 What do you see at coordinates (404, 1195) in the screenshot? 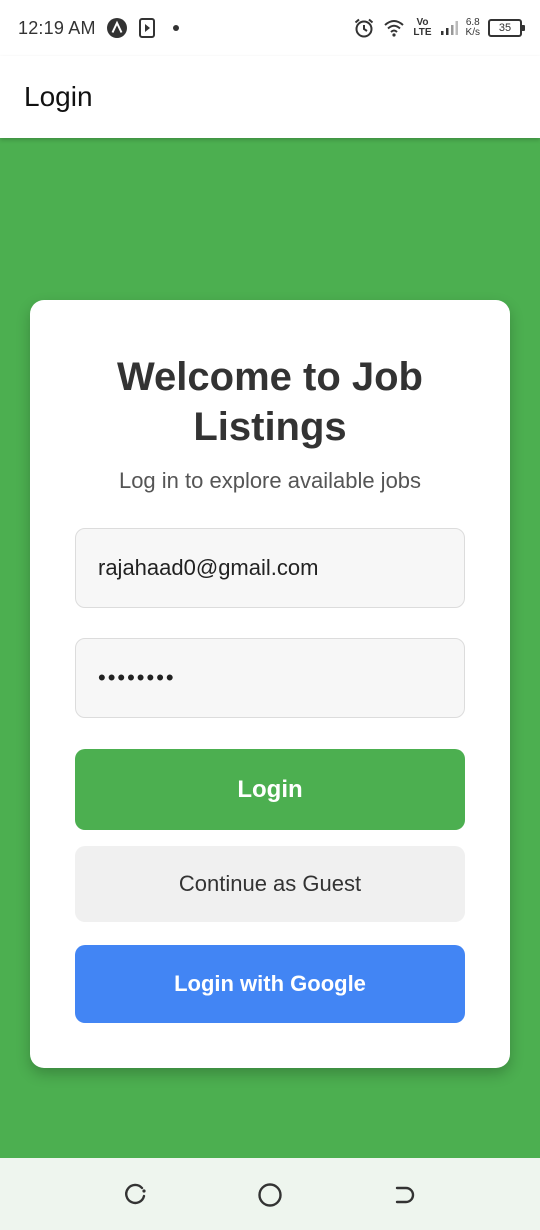
I see `recents-icon` at bounding box center [404, 1195].